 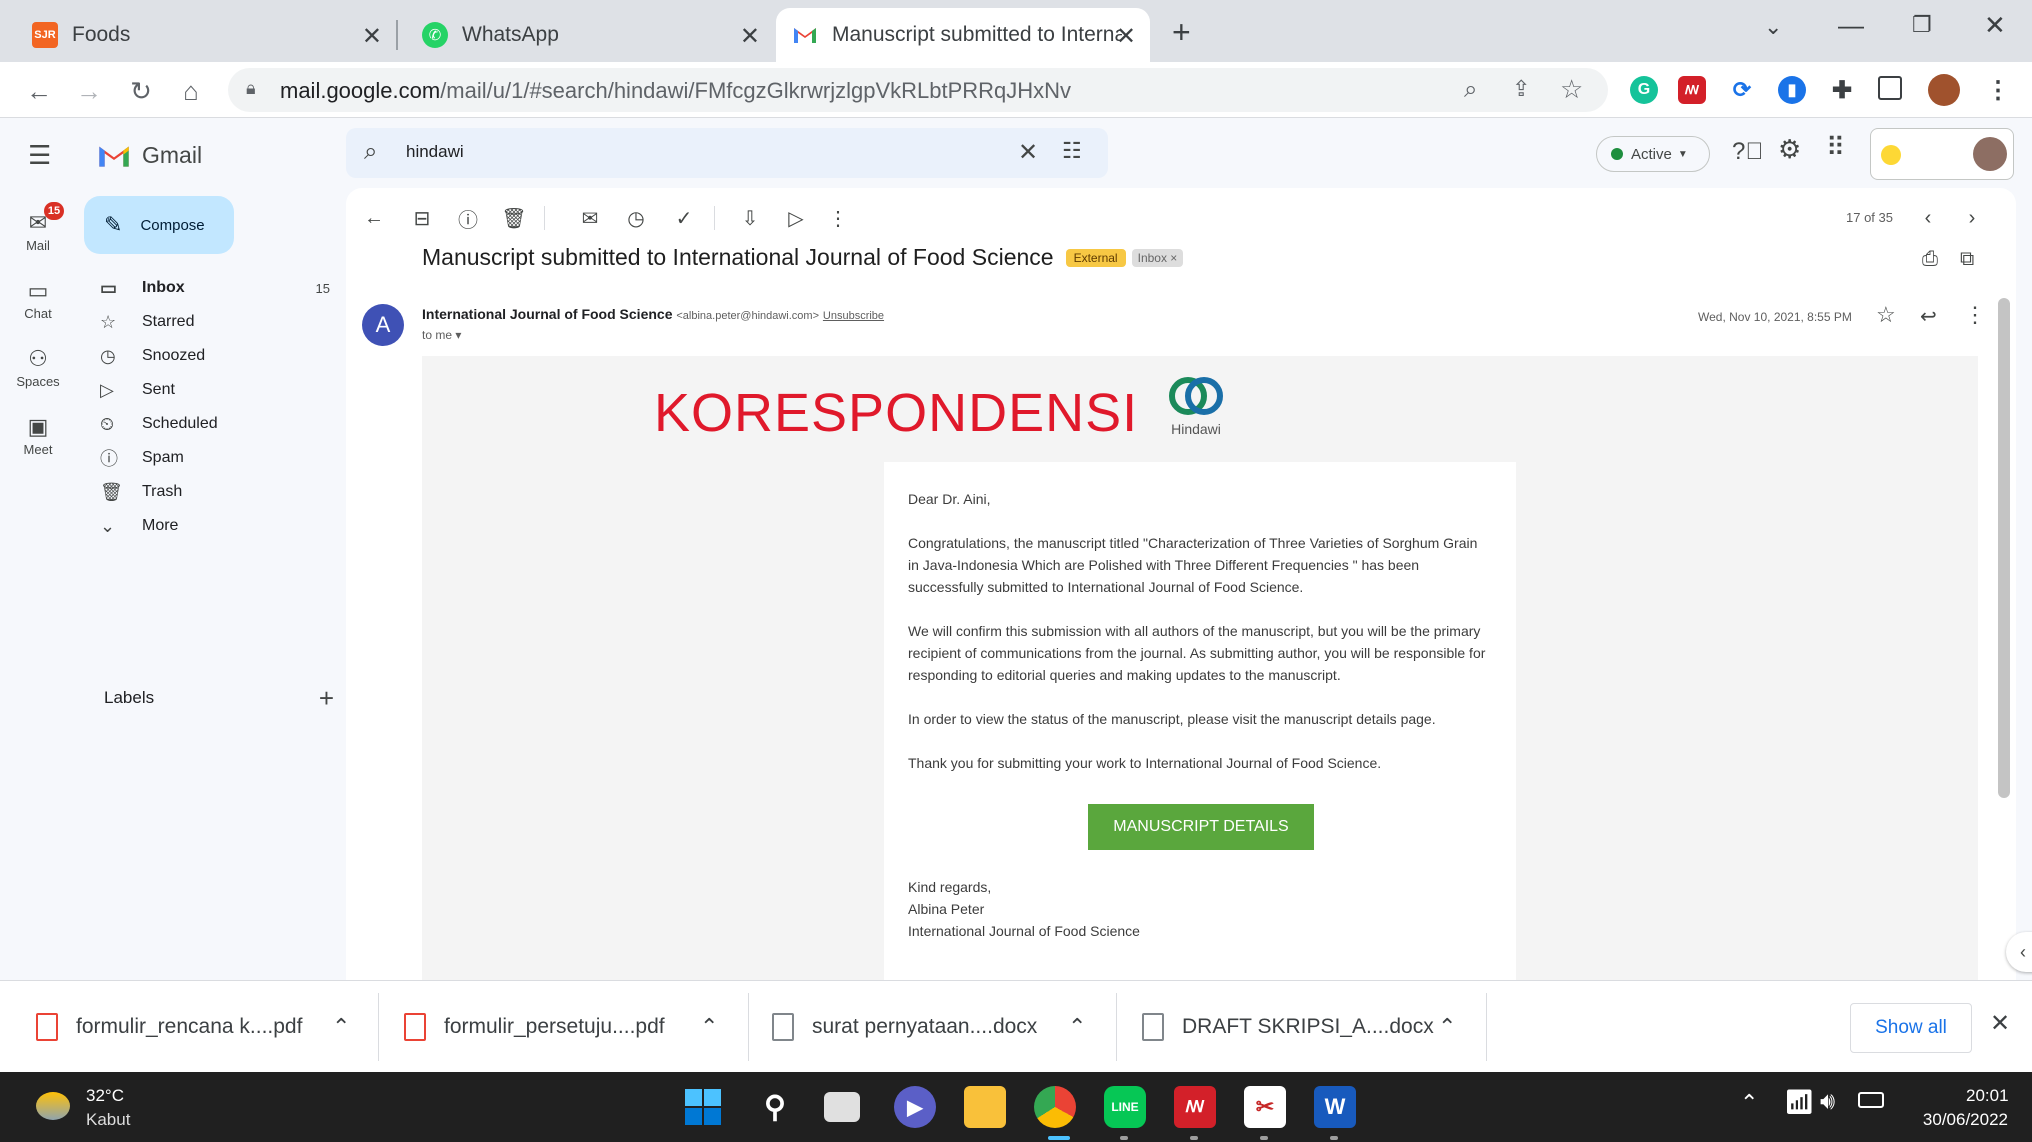 What do you see at coordinates (1958, 1120) in the screenshot?
I see `clock-date: 30/06/2022` at bounding box center [1958, 1120].